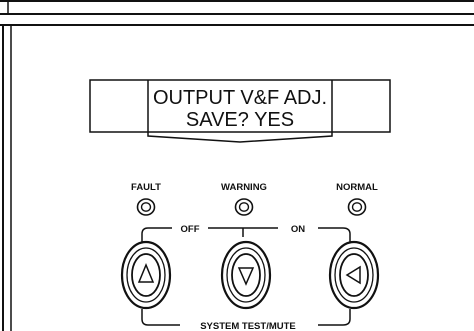  I want to click on off-label: OFF, so click(190, 229).